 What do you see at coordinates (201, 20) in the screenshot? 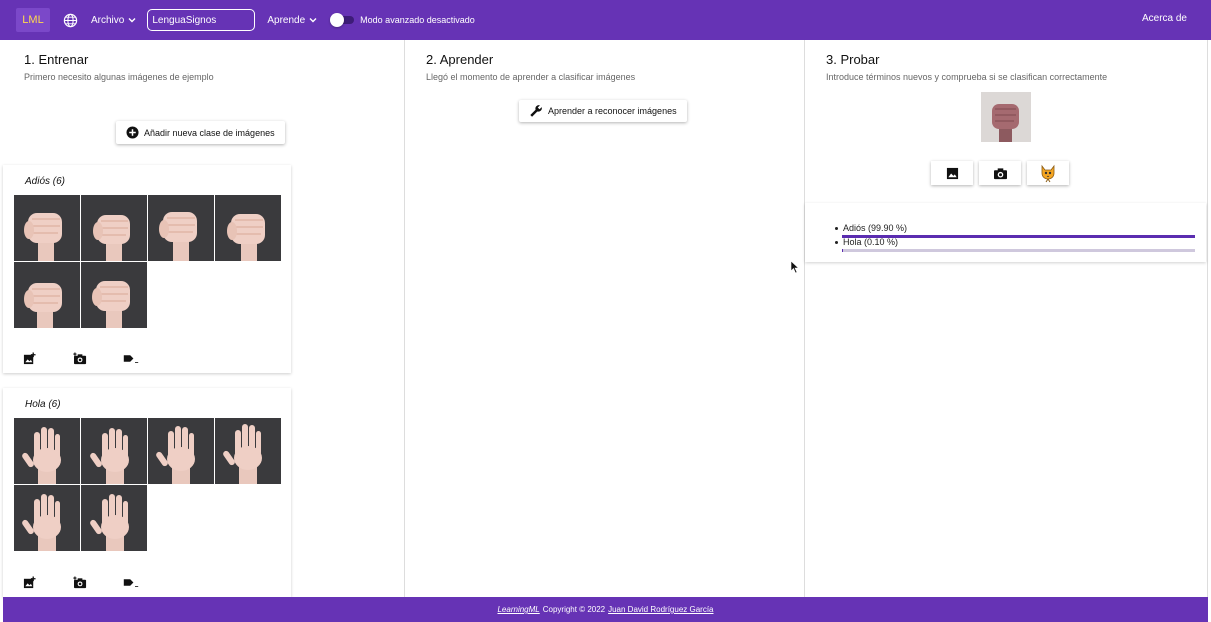
I see `project-name-input` at bounding box center [201, 20].